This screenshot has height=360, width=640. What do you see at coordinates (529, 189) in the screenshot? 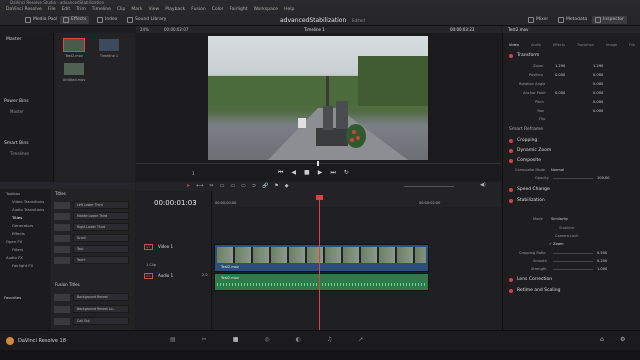
I see `speed-change-section: Speed Change` at bounding box center [529, 189].